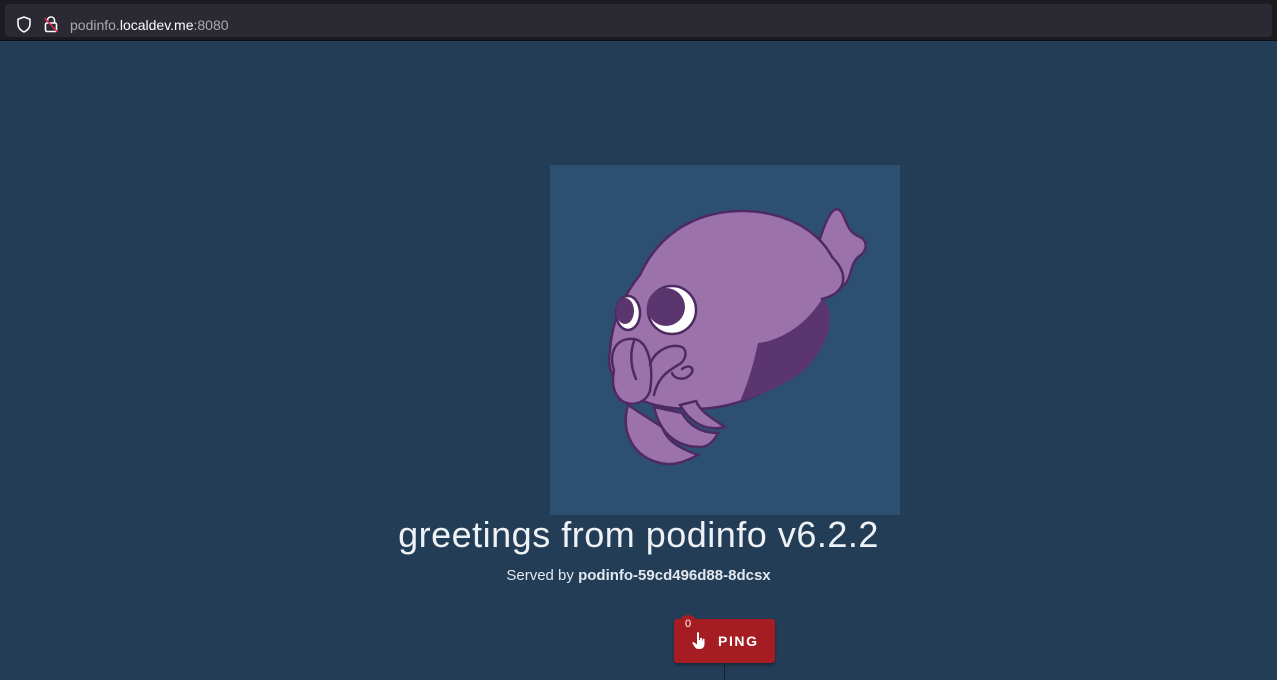 This screenshot has width=1277, height=680. I want to click on ping-count-badge: 0, so click(688, 624).